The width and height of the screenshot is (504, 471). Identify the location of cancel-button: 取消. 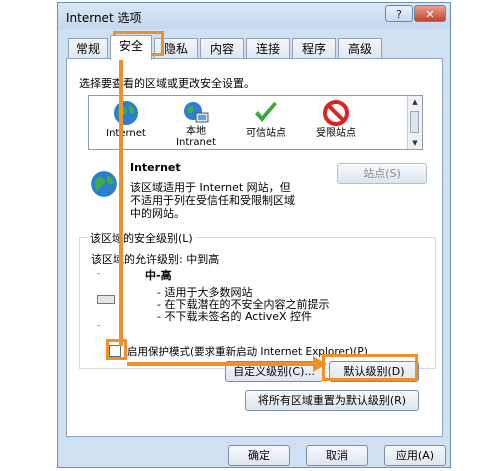
(337, 455).